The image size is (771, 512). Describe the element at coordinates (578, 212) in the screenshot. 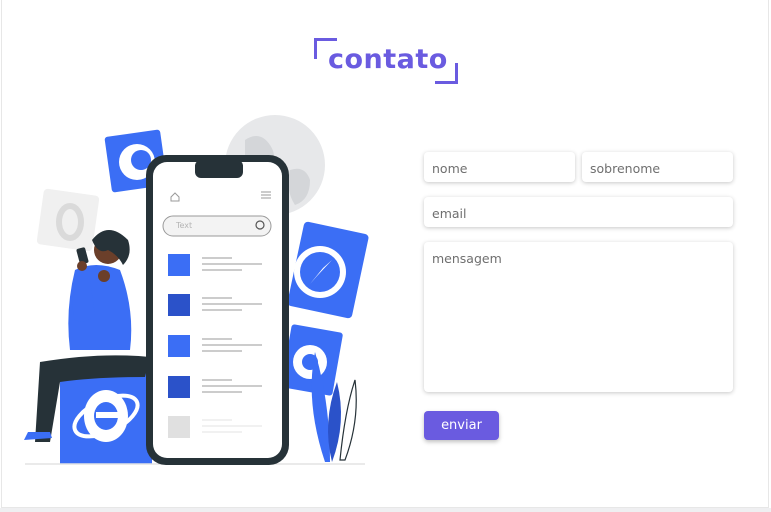

I see `email-input: email` at that location.